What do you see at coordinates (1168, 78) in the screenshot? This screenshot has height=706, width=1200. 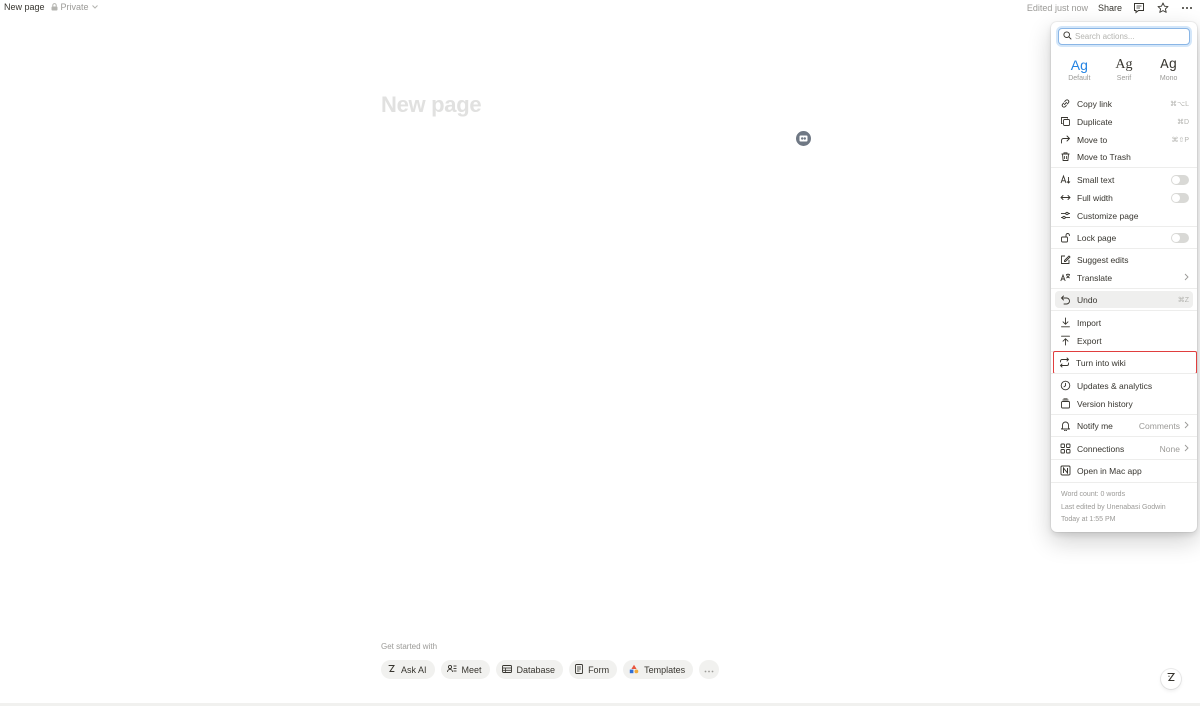 I see `font-name-mono: Mono` at bounding box center [1168, 78].